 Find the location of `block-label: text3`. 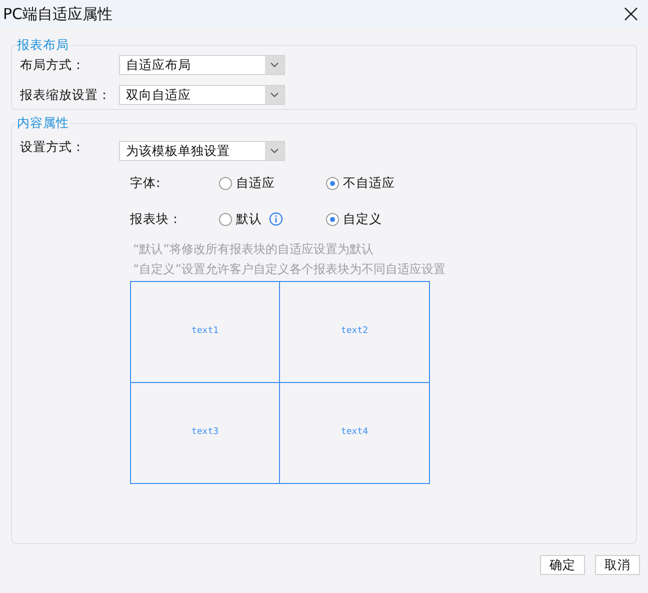

block-label: text3 is located at coordinates (205, 433).